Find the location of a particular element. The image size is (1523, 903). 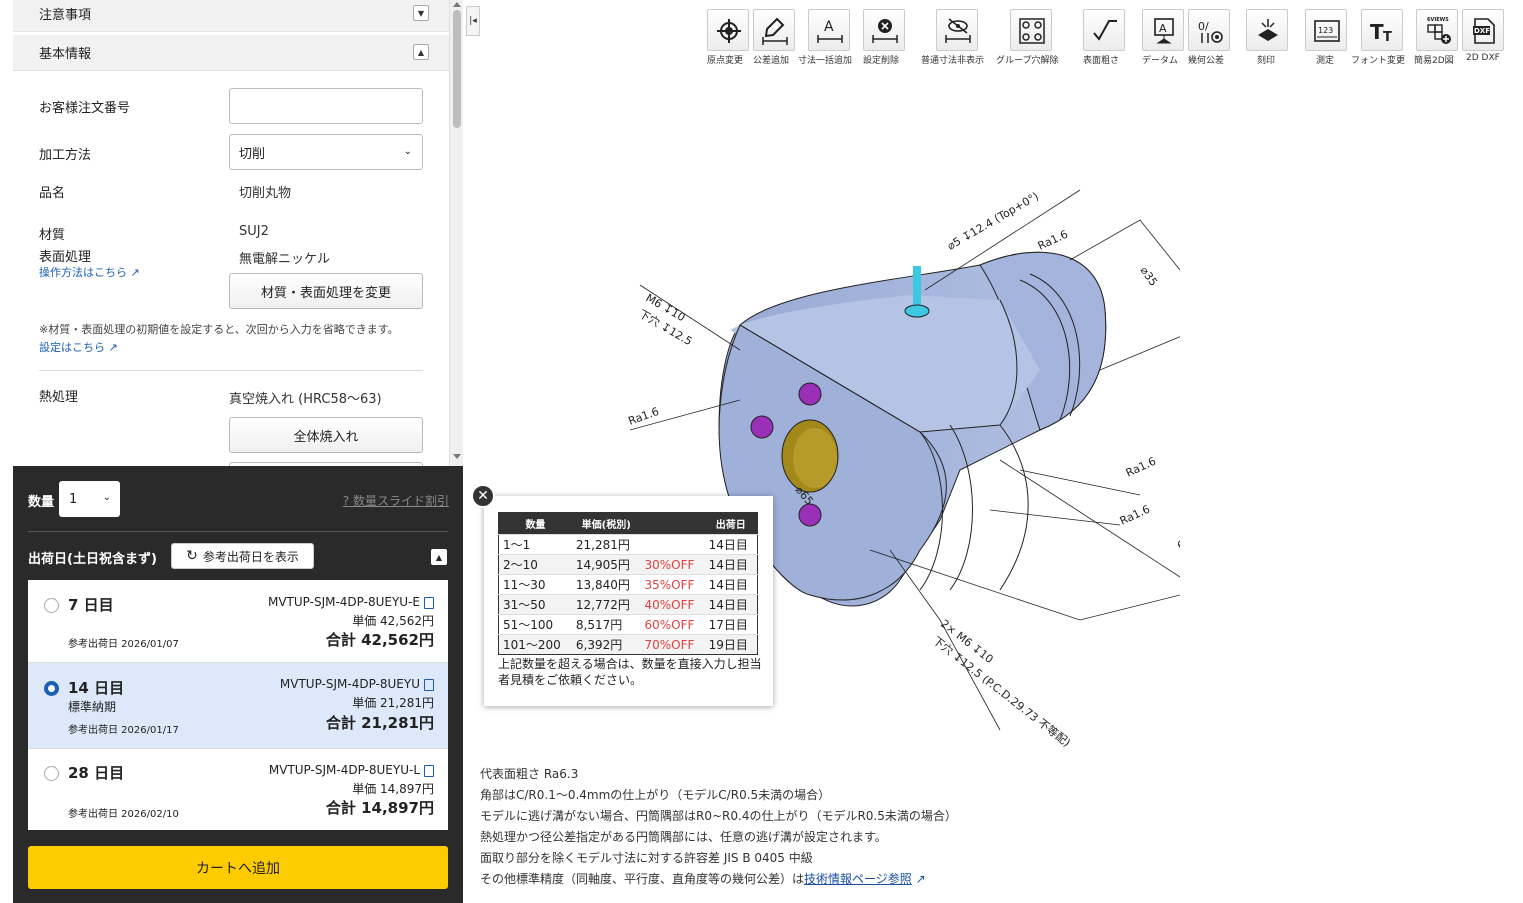

settings-link: 設定はこちら ↗ is located at coordinates (78, 347).